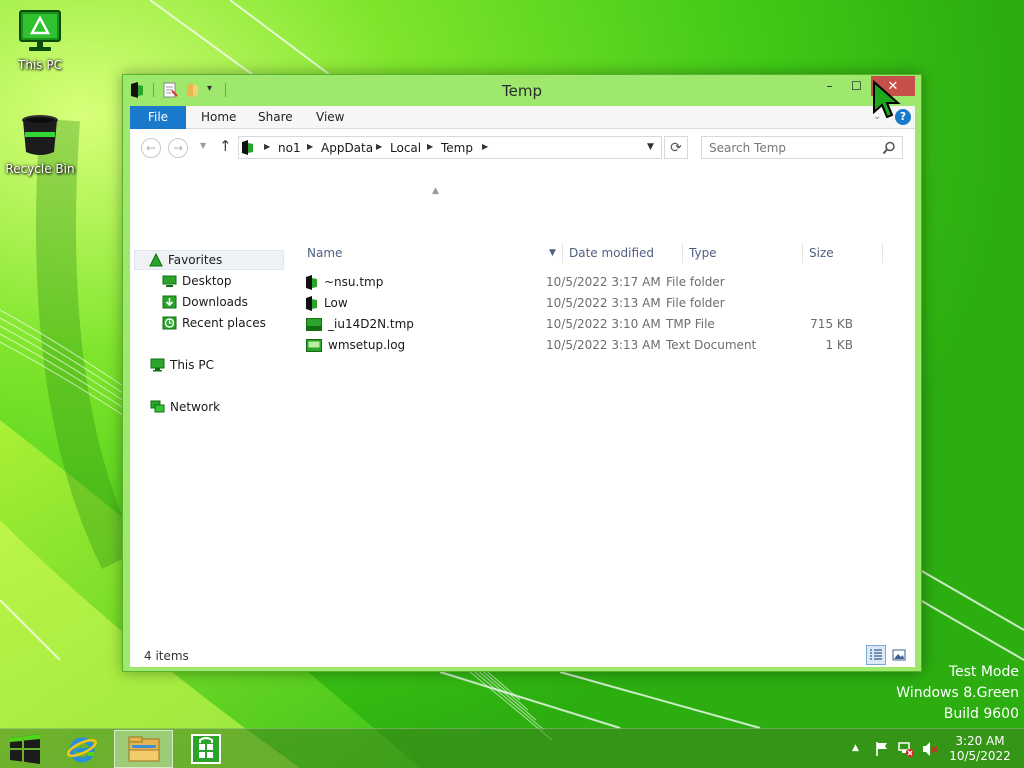 This screenshot has height=768, width=1024. What do you see at coordinates (522, 117) in the screenshot?
I see `ribbon-tabs: File Home Share View ⌄ ?` at bounding box center [522, 117].